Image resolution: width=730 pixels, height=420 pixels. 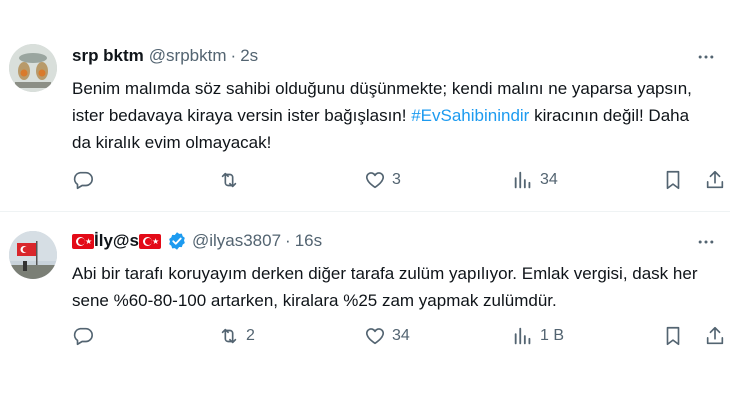 What do you see at coordinates (188, 56) in the screenshot?
I see `user-handle: @srpbktm` at bounding box center [188, 56].